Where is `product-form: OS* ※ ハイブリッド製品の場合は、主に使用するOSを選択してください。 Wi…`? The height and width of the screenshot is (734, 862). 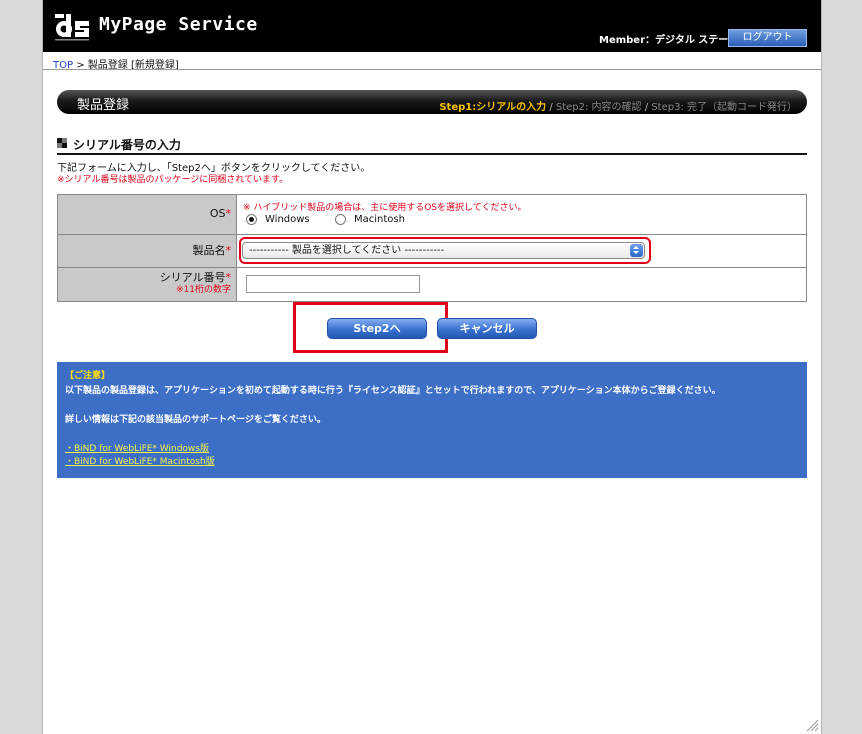 product-form: OS* ※ ハイブリッド製品の場合は、主に使用するOSを選択してください。 Wi… is located at coordinates (432, 248).